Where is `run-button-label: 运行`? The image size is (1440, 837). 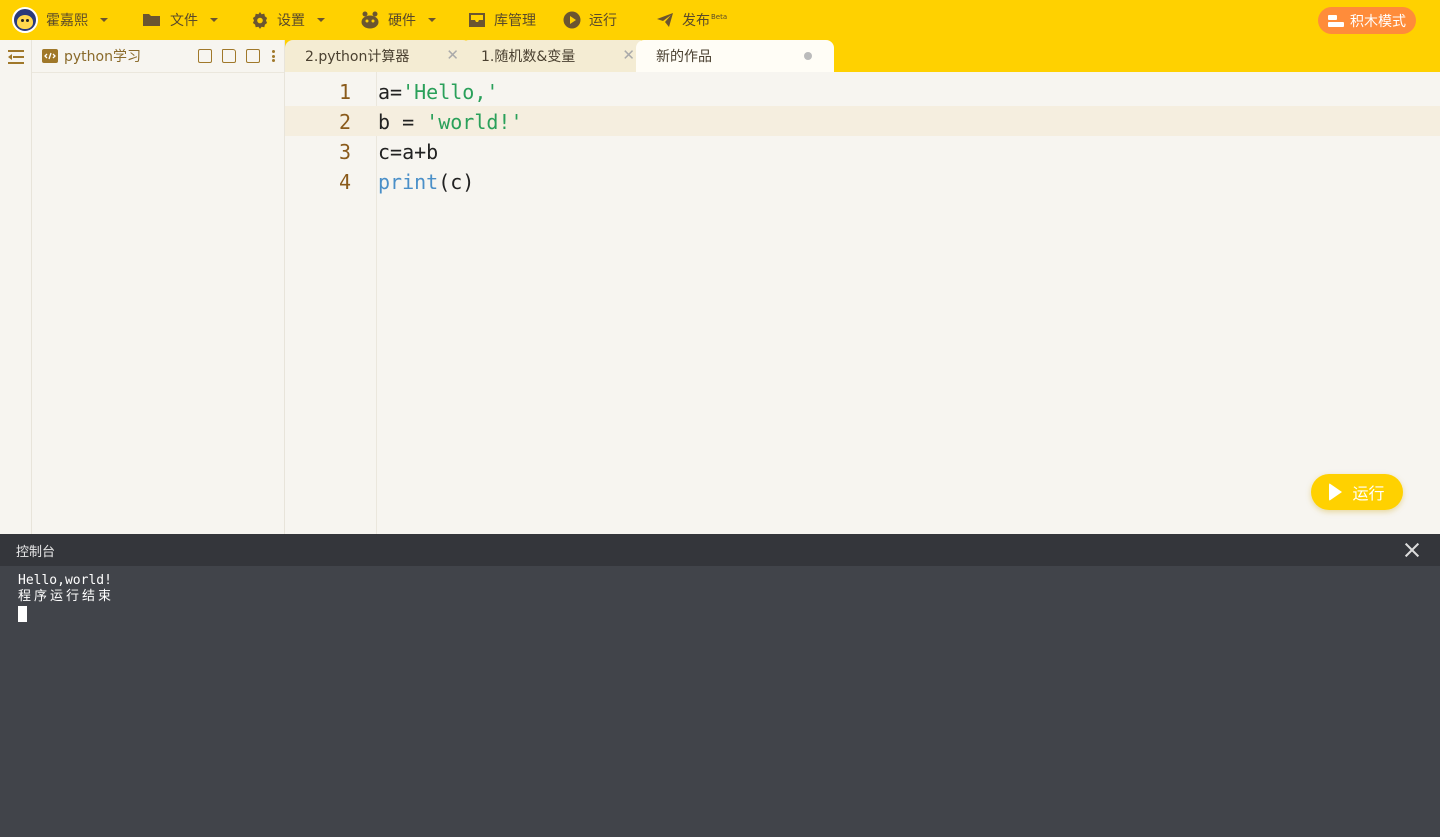 run-button-label: 运行 is located at coordinates (1368, 493).